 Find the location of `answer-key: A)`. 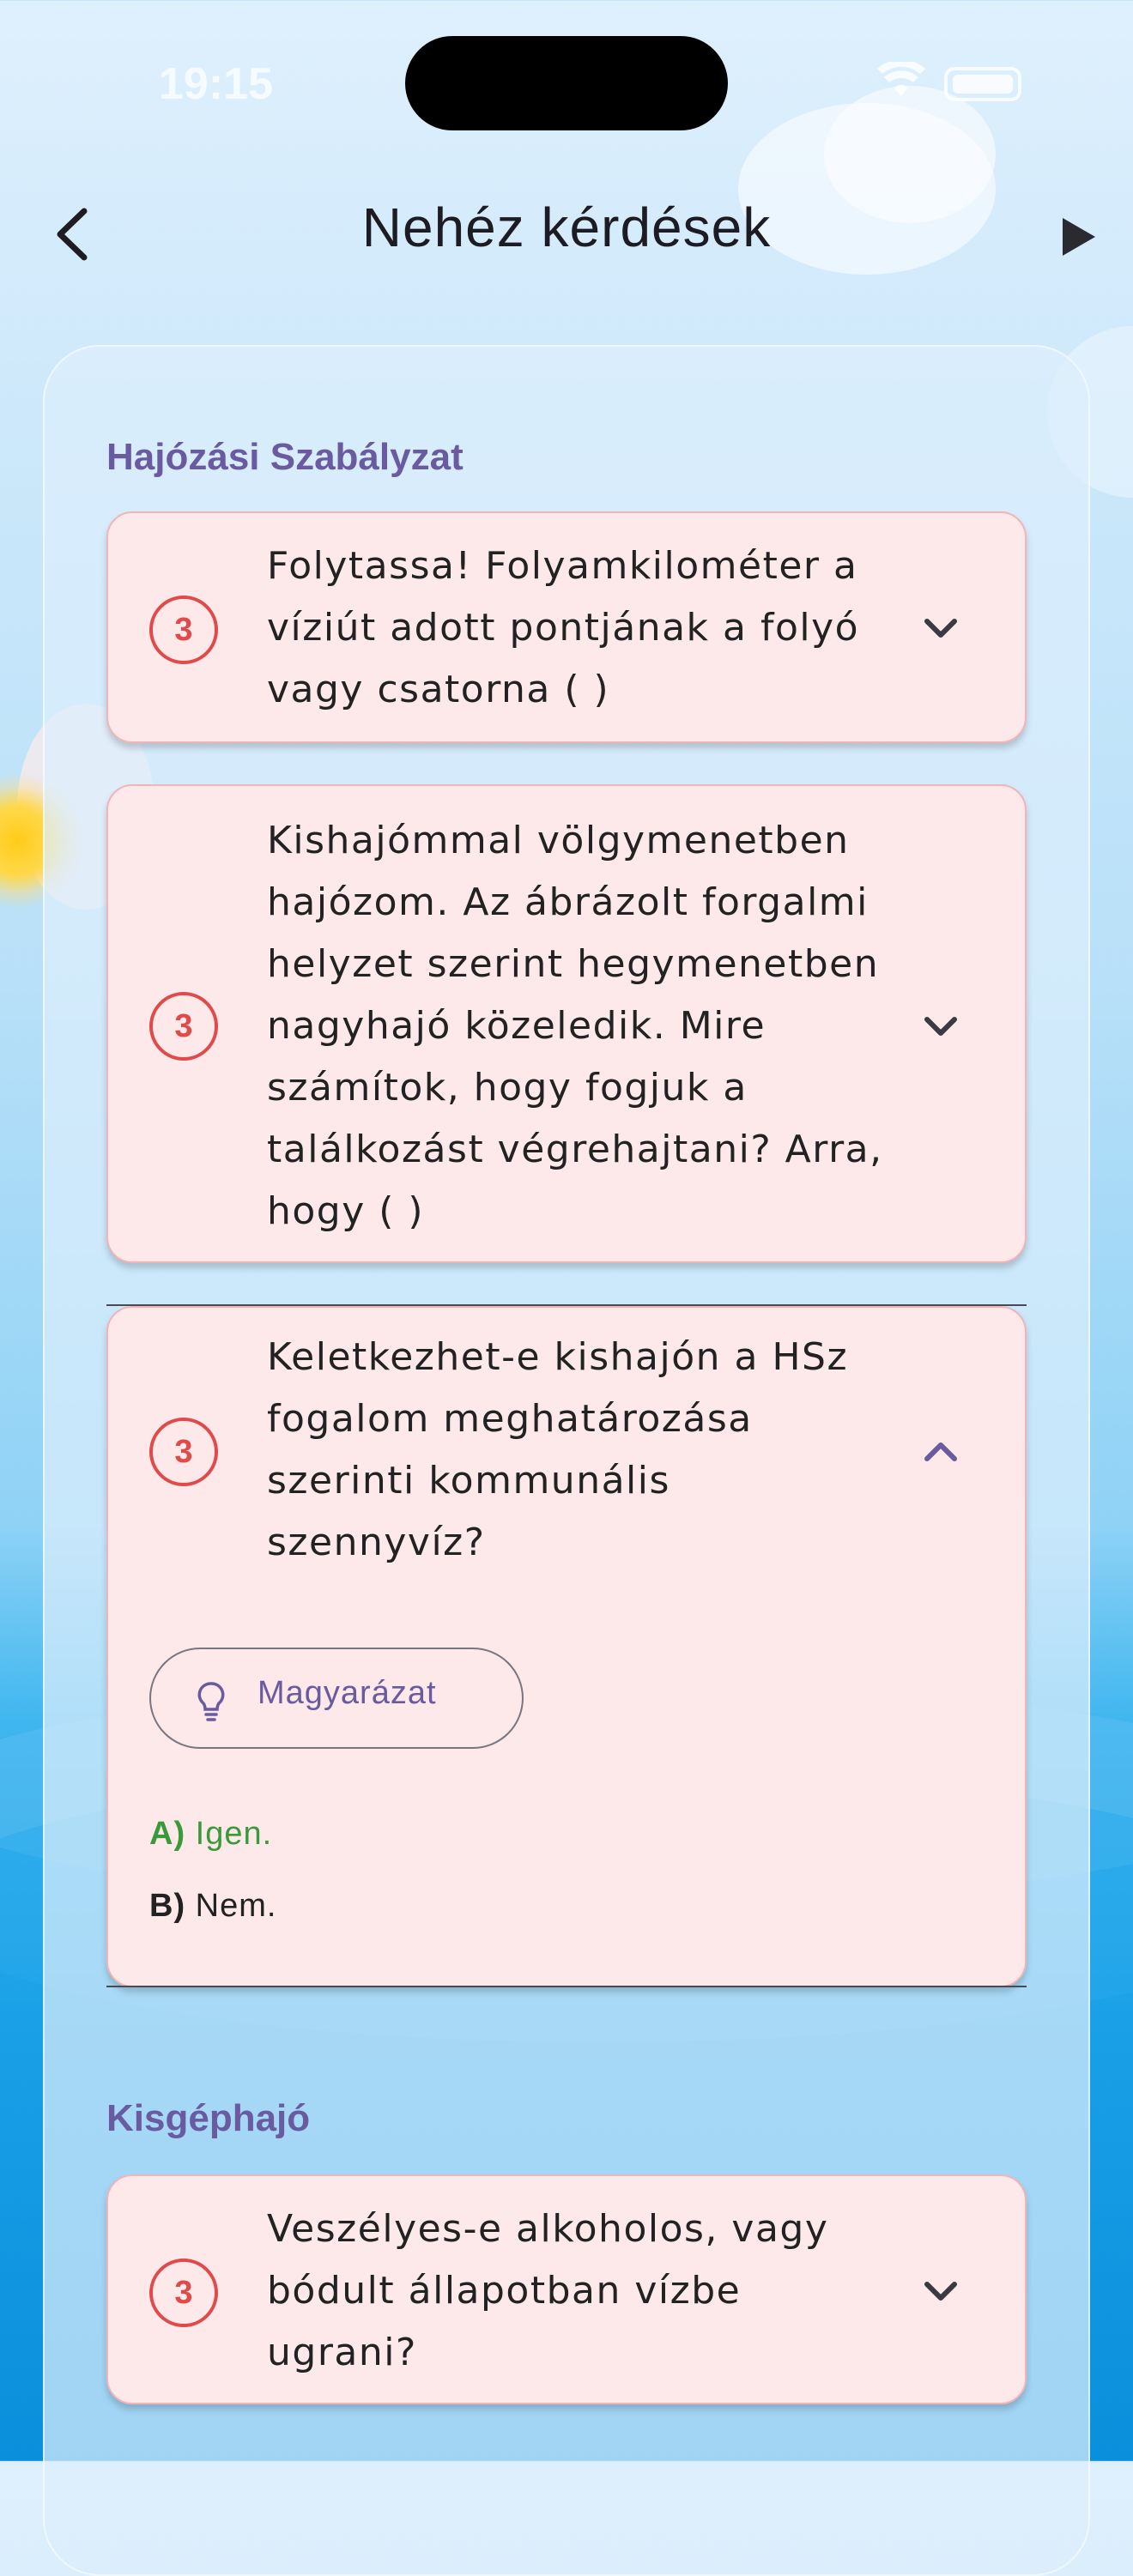

answer-key: A) is located at coordinates (167, 1834).